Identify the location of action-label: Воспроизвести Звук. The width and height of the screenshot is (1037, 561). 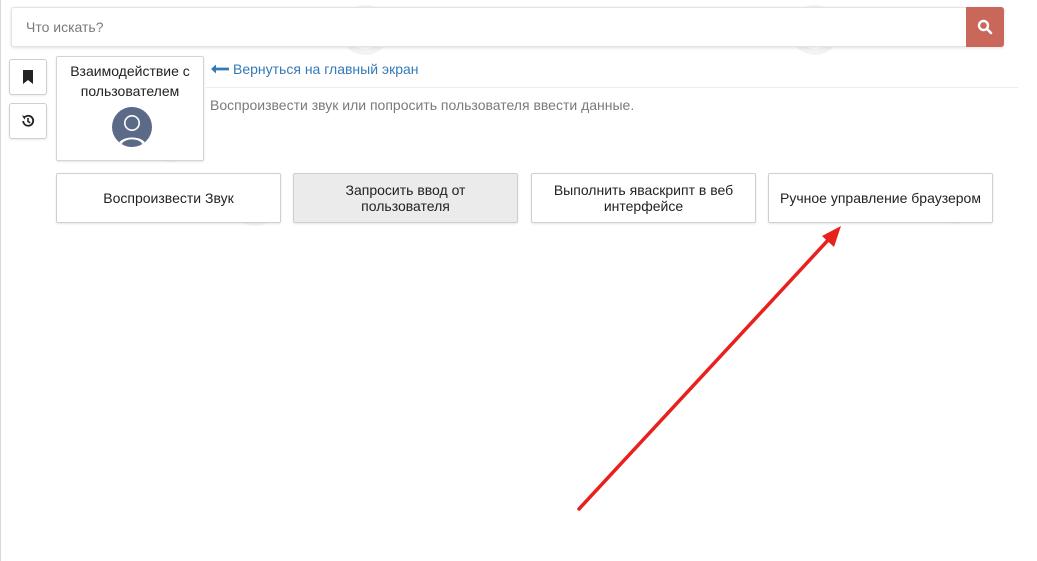
(168, 198).